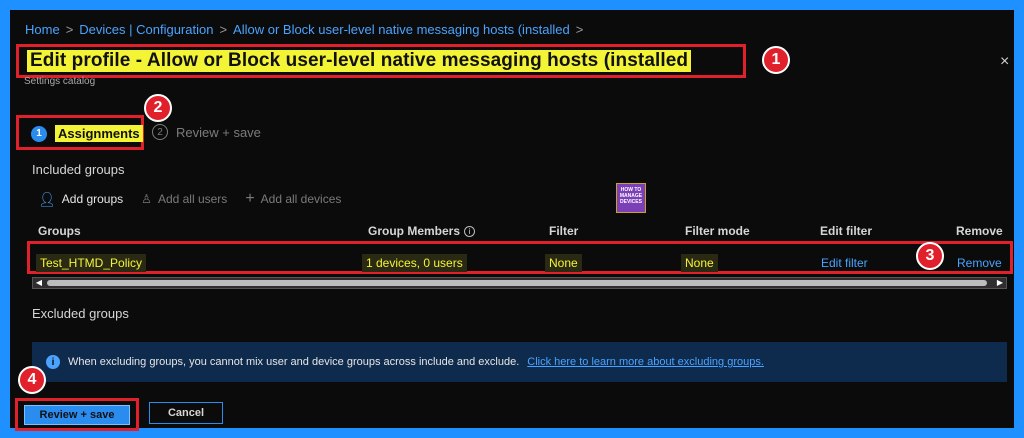  I want to click on step-assignments: 1 Assignments, so click(87, 133).